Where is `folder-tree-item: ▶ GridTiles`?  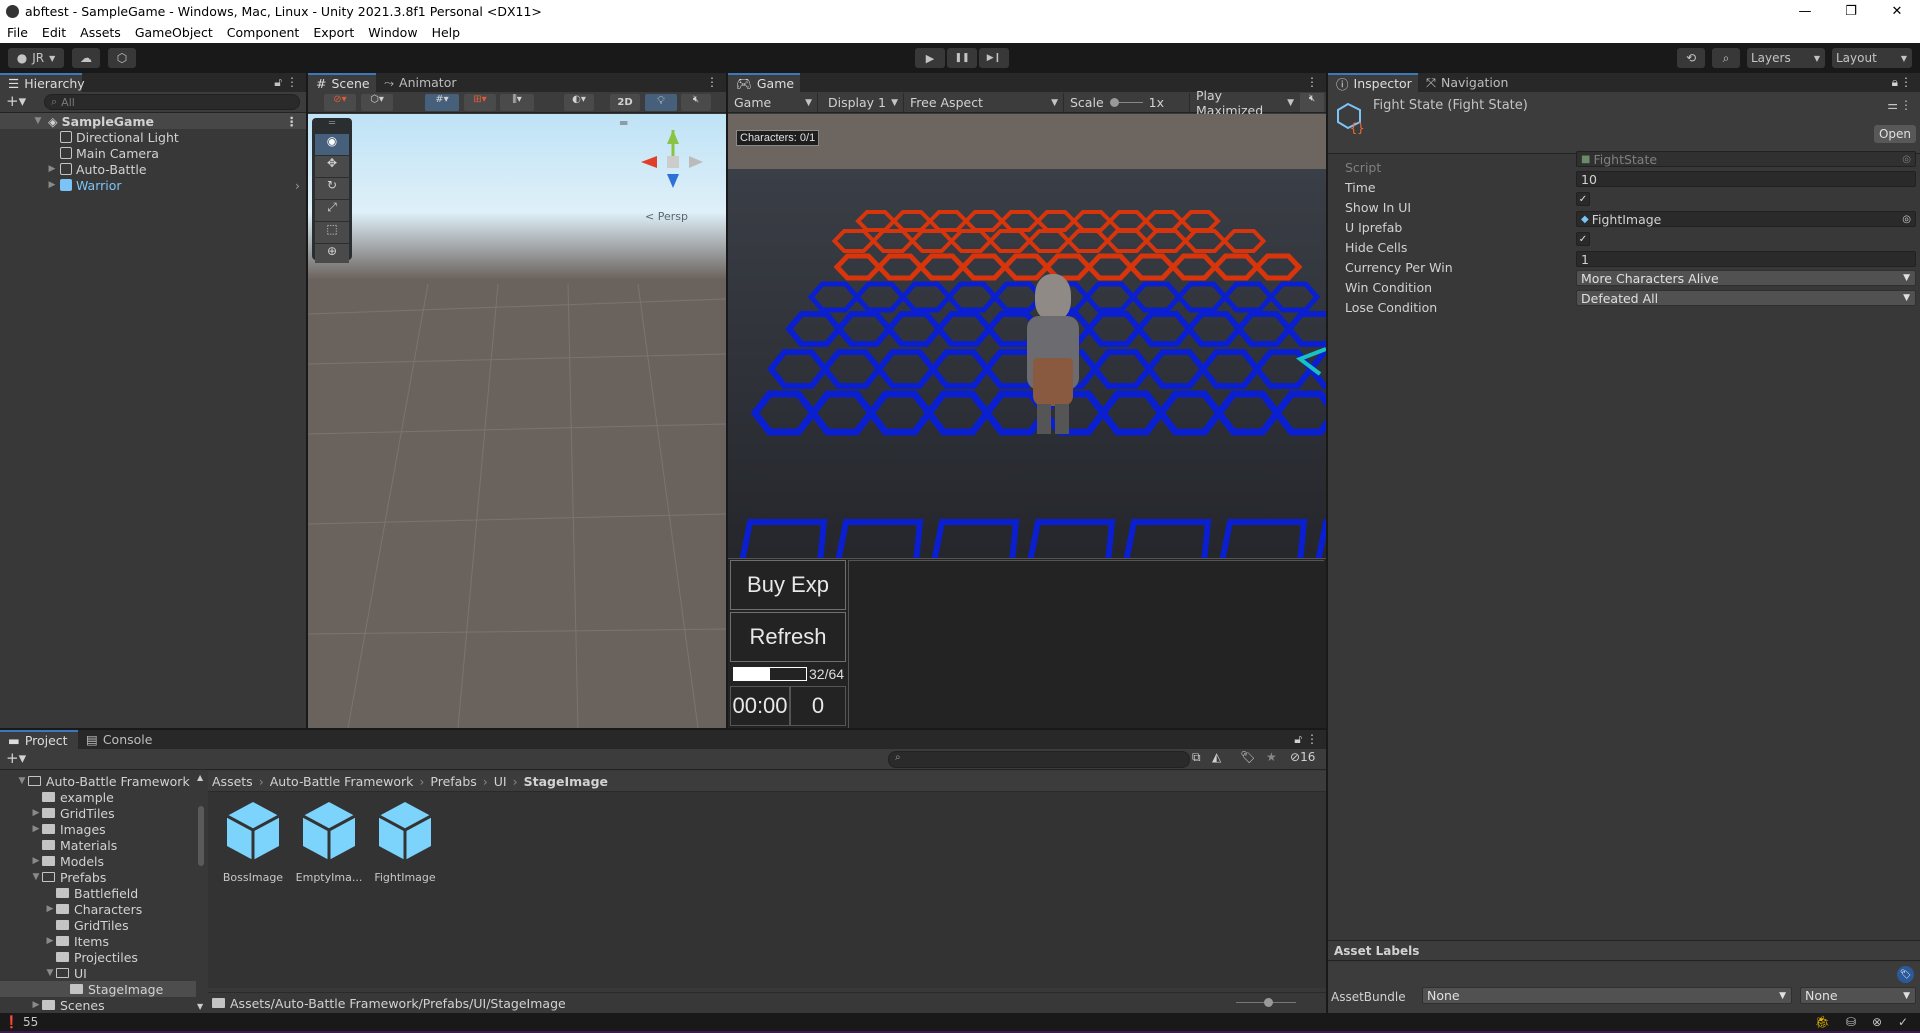
folder-tree-item: ▶ GridTiles is located at coordinates (98, 813).